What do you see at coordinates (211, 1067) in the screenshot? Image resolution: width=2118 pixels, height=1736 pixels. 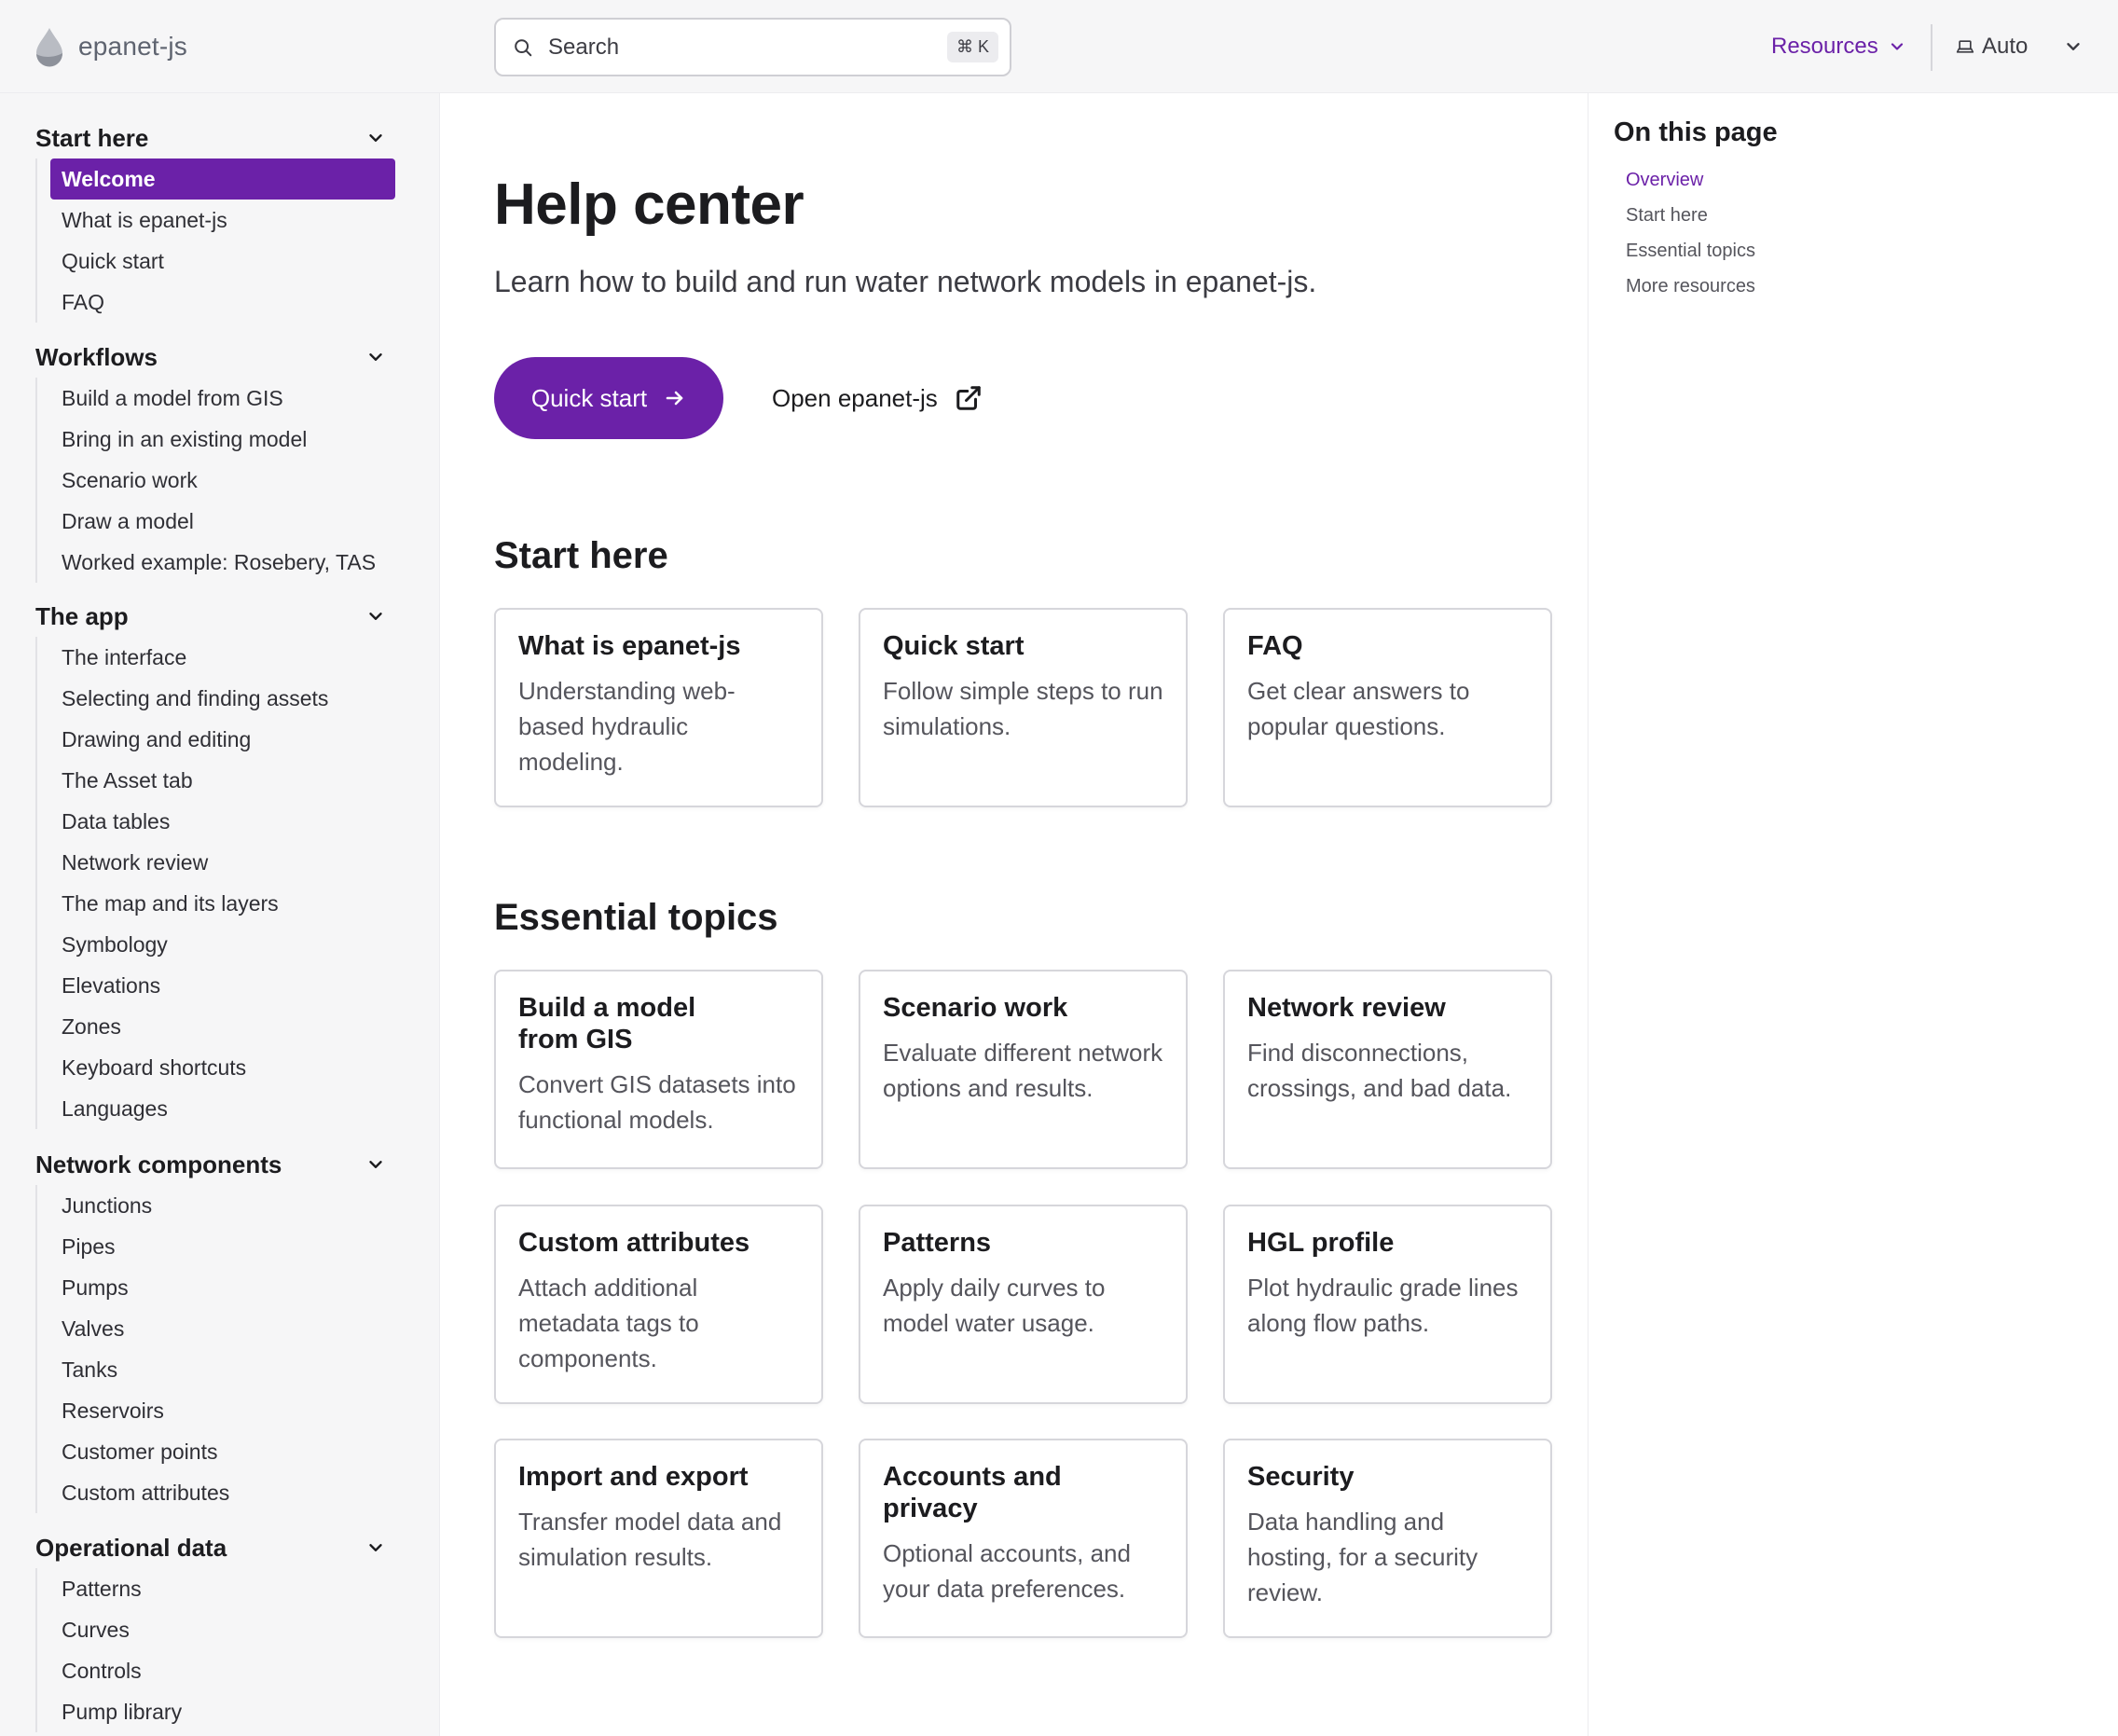 I see `sidebar-item-keyboard-shortcuts: Keyboard shortcuts` at bounding box center [211, 1067].